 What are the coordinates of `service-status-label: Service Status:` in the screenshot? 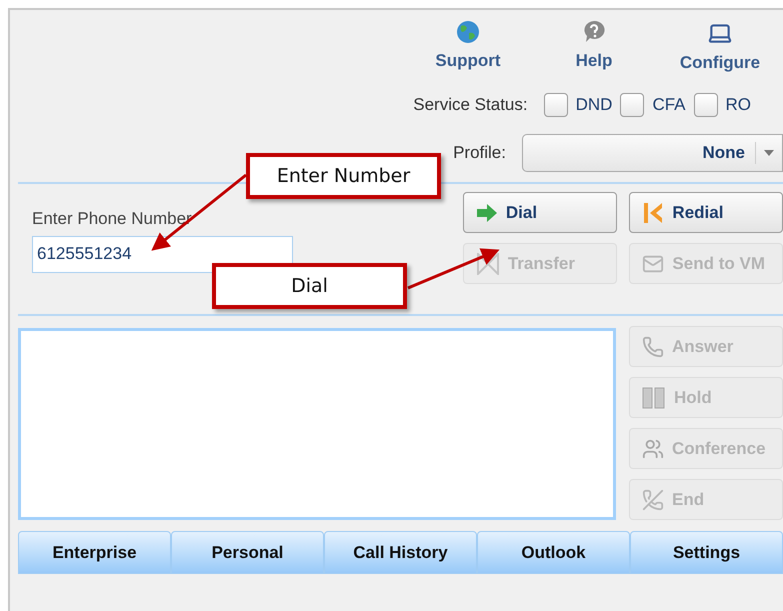 It's located at (470, 105).